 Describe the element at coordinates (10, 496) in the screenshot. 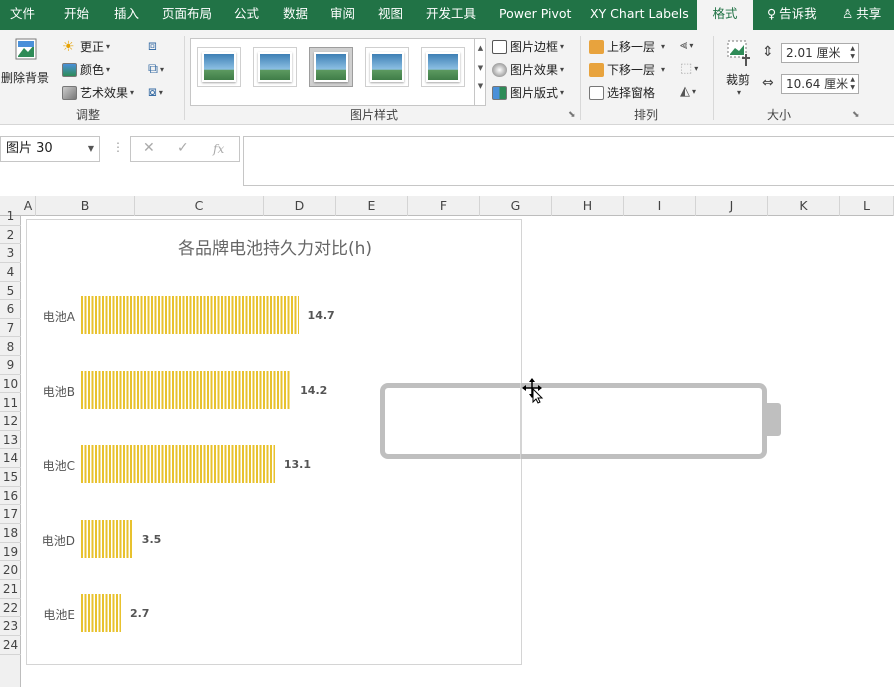

I see `row-header: 16` at that location.